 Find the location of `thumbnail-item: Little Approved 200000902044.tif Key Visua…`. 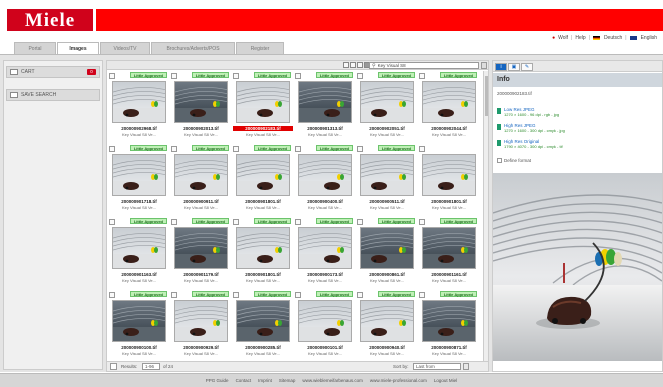

thumbnail-item: Little Approved 200000902044.tif Key Visua… is located at coordinates (449, 107).